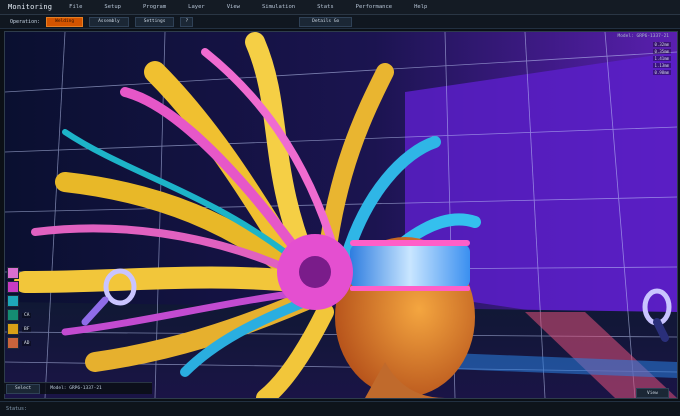  I want to click on layer-legend: CA BF AD, so click(19, 308).